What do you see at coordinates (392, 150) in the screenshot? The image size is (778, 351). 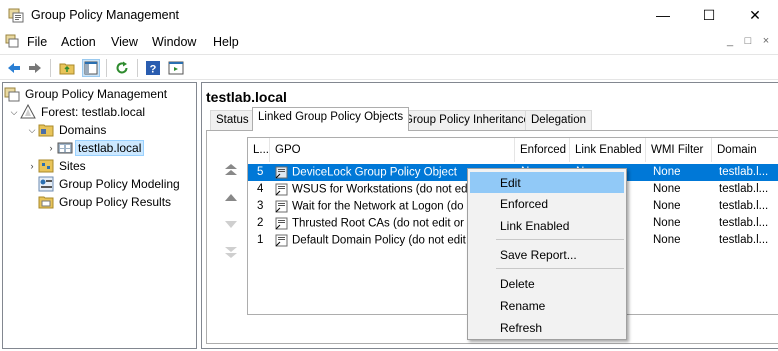 I see `column-header-gpo: GPO` at bounding box center [392, 150].